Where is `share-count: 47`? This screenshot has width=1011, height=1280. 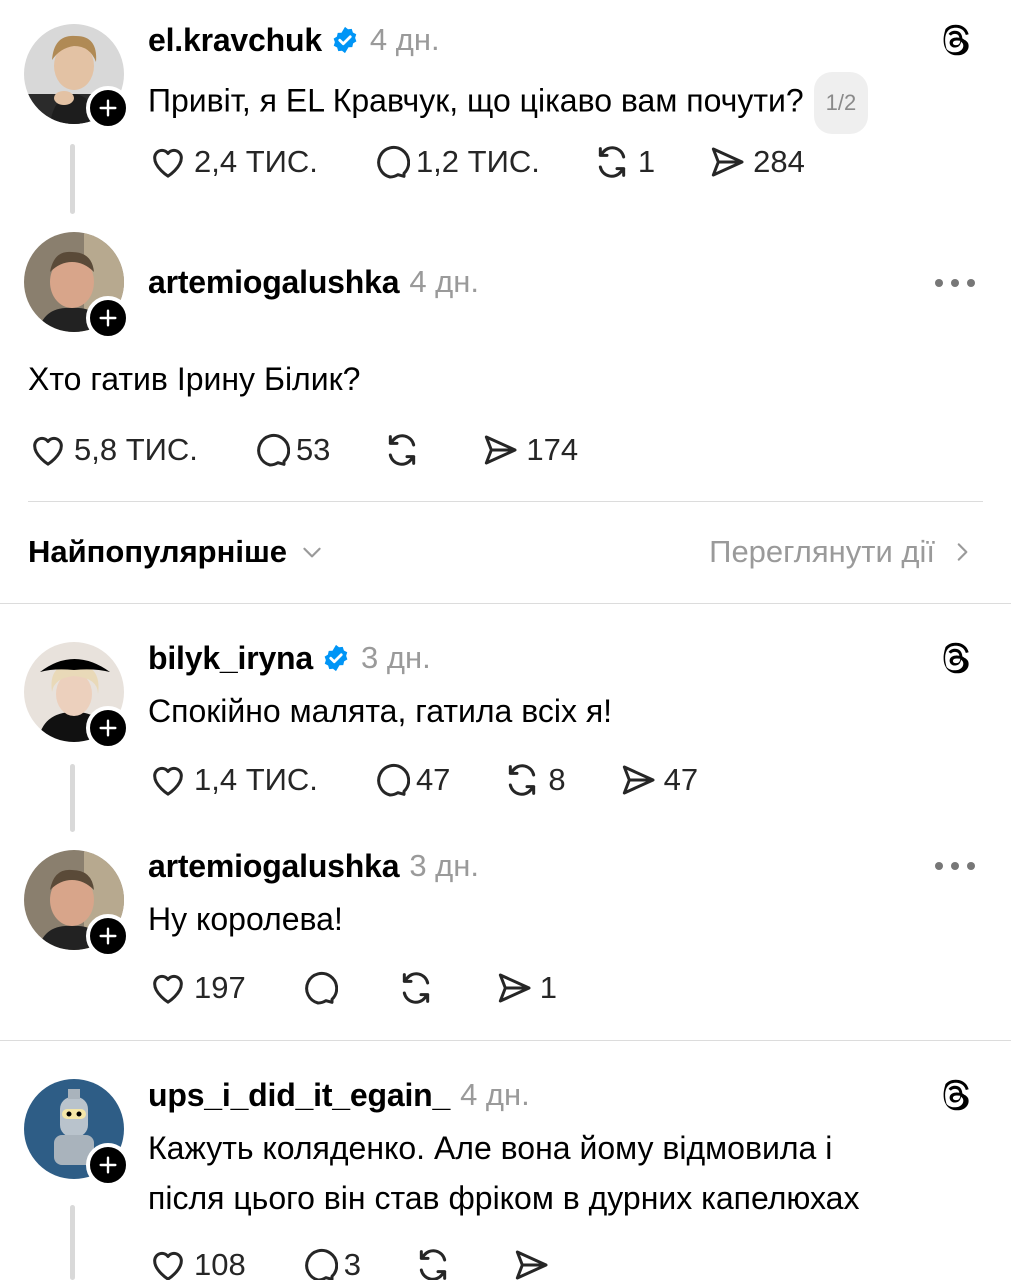
share-count: 47 is located at coordinates (681, 779).